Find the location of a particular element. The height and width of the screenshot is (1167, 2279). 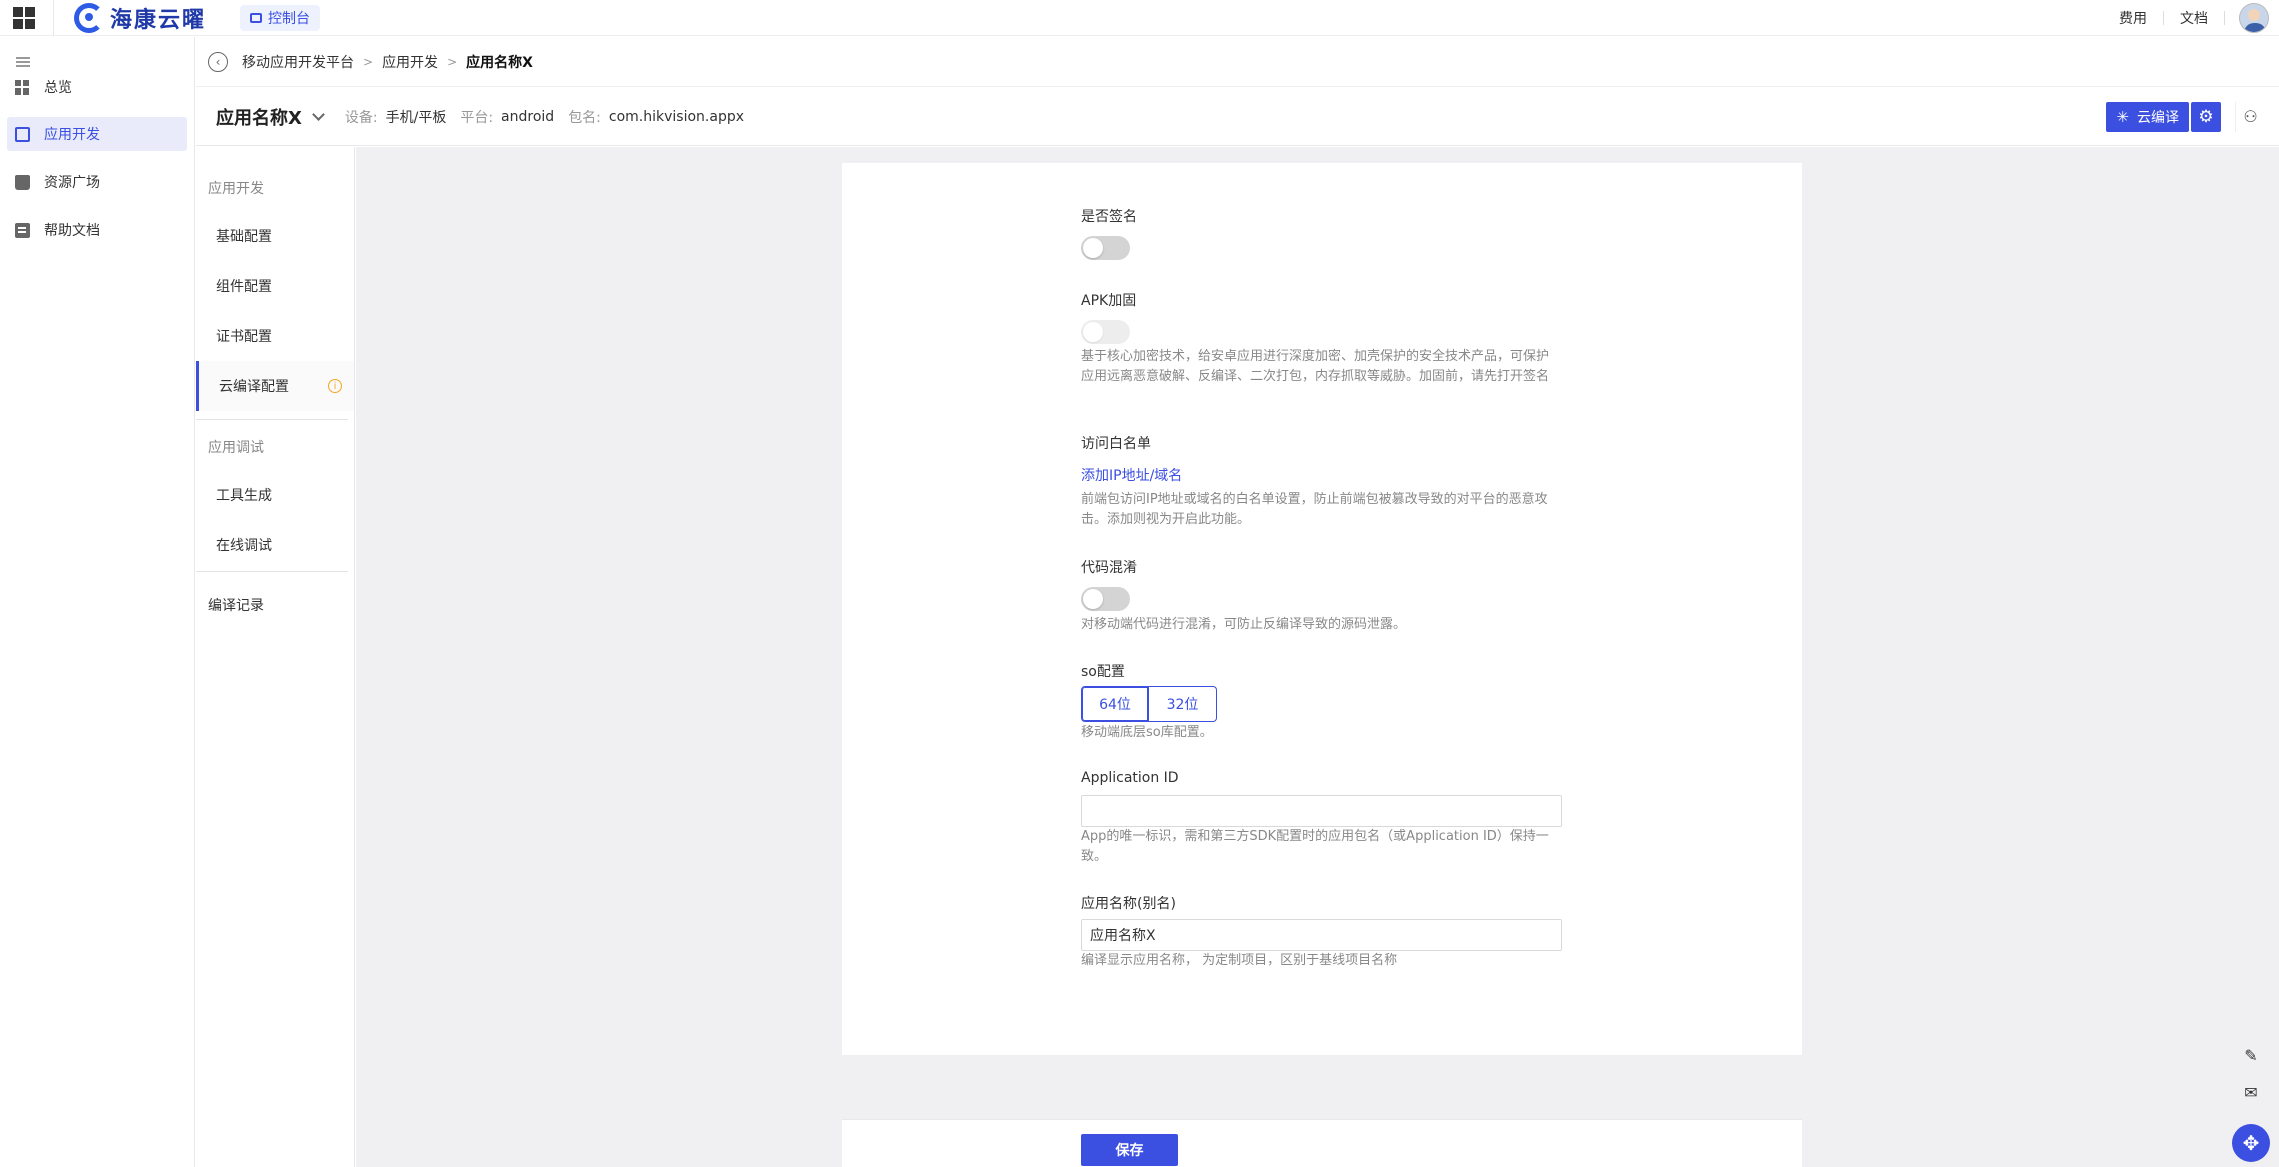

add-ip-link: 添加IP地址/域名 is located at coordinates (1131, 475).